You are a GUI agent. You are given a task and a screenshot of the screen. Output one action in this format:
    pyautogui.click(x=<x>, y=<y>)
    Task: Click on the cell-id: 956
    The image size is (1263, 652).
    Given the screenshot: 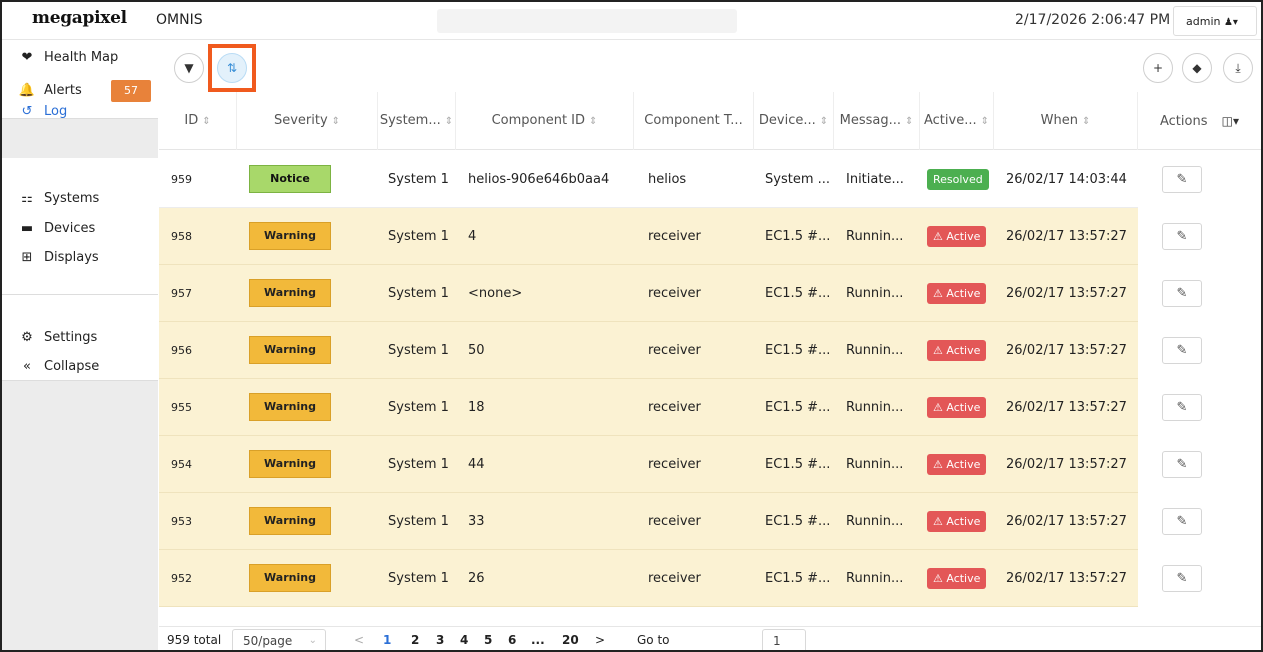 What is the action you would take?
    pyautogui.click(x=181, y=350)
    